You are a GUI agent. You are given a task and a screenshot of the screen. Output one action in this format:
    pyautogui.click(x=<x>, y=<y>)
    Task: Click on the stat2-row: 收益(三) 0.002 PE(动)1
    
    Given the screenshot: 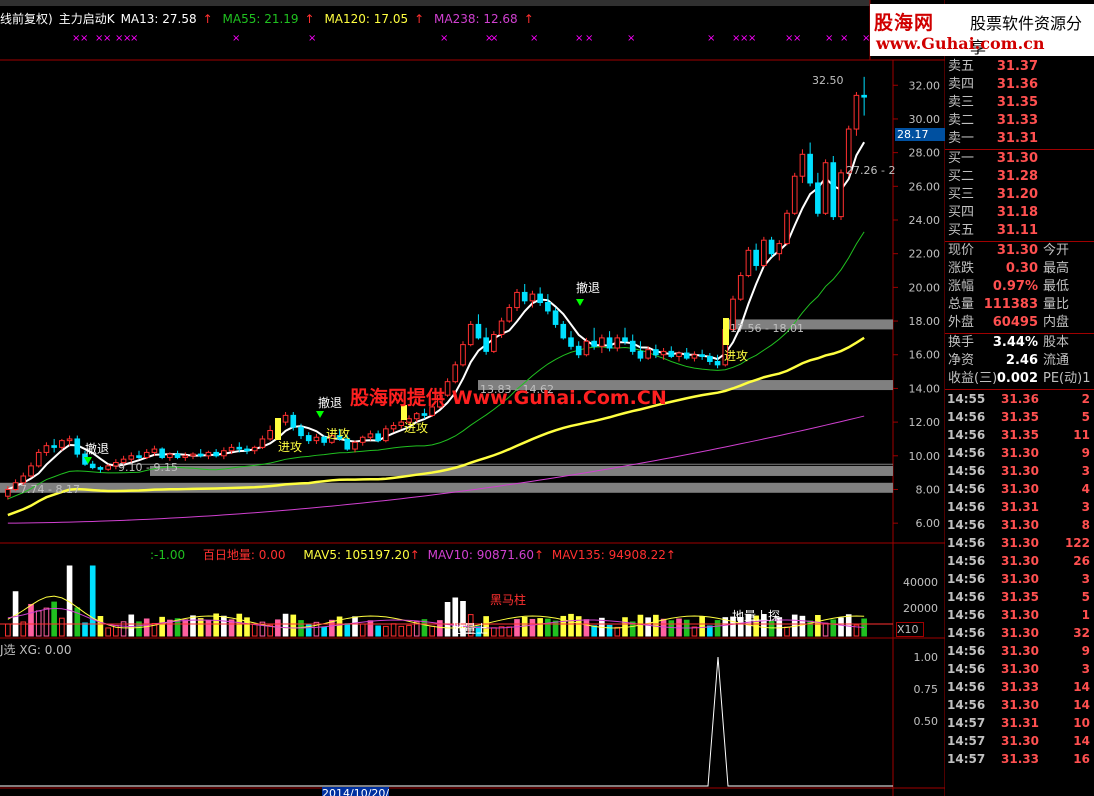 What is the action you would take?
    pyautogui.click(x=1019, y=379)
    